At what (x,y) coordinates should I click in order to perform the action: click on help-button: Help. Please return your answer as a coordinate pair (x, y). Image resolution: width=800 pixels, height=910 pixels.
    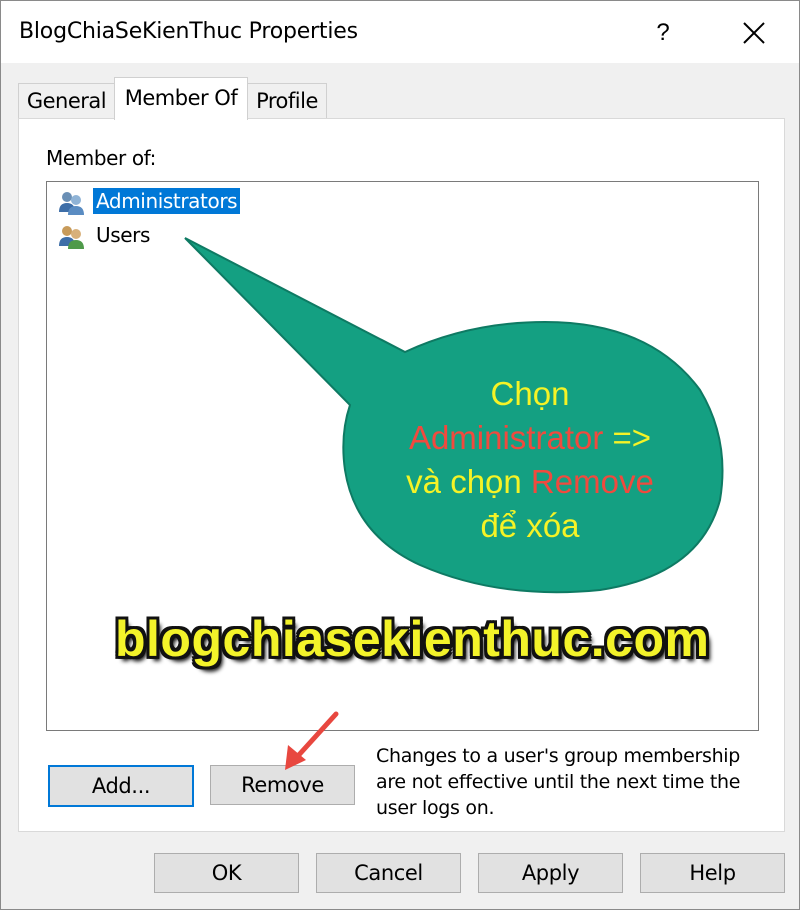
    Looking at the image, I should click on (712, 873).